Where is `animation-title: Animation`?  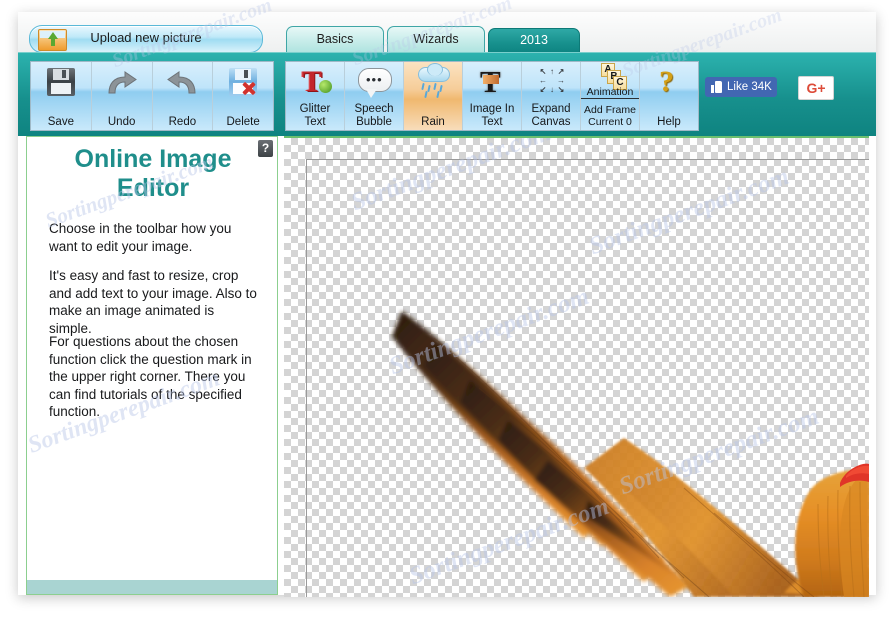 animation-title: Animation is located at coordinates (610, 92).